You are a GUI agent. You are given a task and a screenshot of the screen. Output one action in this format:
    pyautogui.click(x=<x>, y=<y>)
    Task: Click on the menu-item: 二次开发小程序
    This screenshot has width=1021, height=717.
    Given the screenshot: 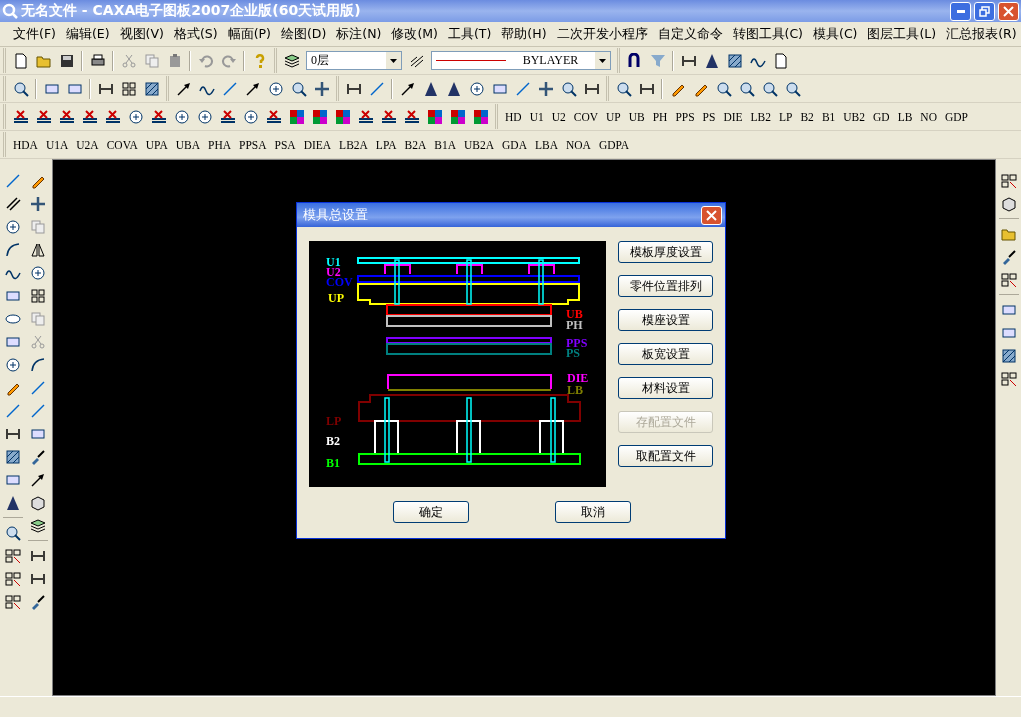 What is the action you would take?
    pyautogui.click(x=602, y=34)
    